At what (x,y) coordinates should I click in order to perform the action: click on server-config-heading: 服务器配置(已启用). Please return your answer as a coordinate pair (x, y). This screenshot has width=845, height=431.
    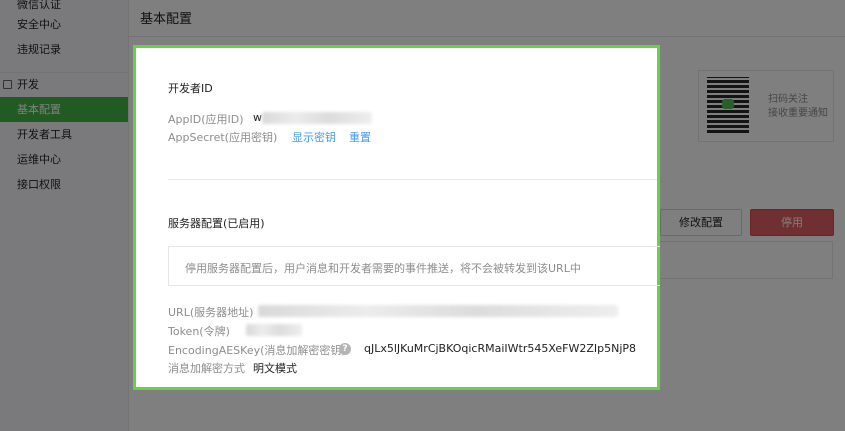
    Looking at the image, I should click on (216, 223).